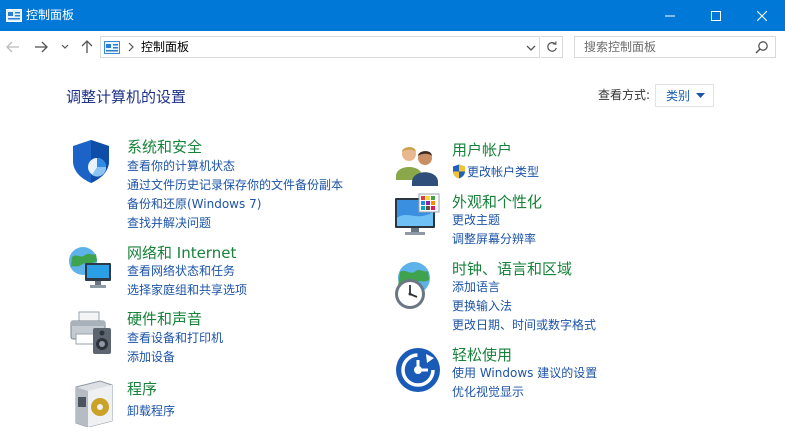 The image size is (785, 433). What do you see at coordinates (50, 15) in the screenshot?
I see `window-title: 控制面板` at bounding box center [50, 15].